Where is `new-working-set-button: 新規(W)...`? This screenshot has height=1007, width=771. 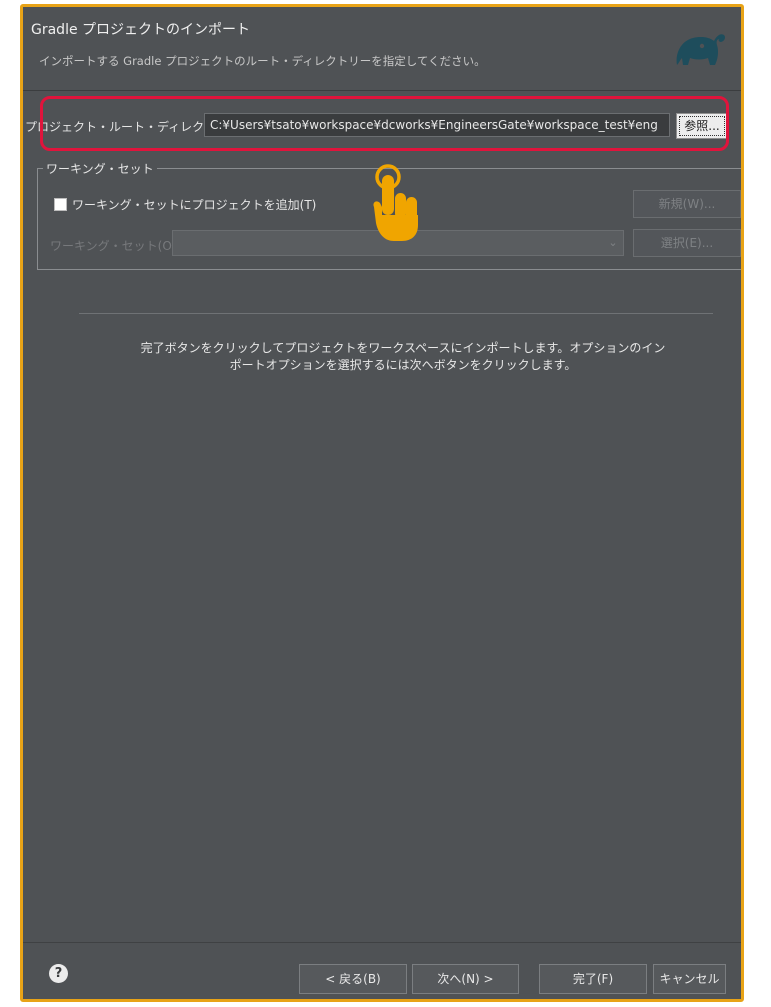
new-working-set-button: 新規(W)... is located at coordinates (687, 204).